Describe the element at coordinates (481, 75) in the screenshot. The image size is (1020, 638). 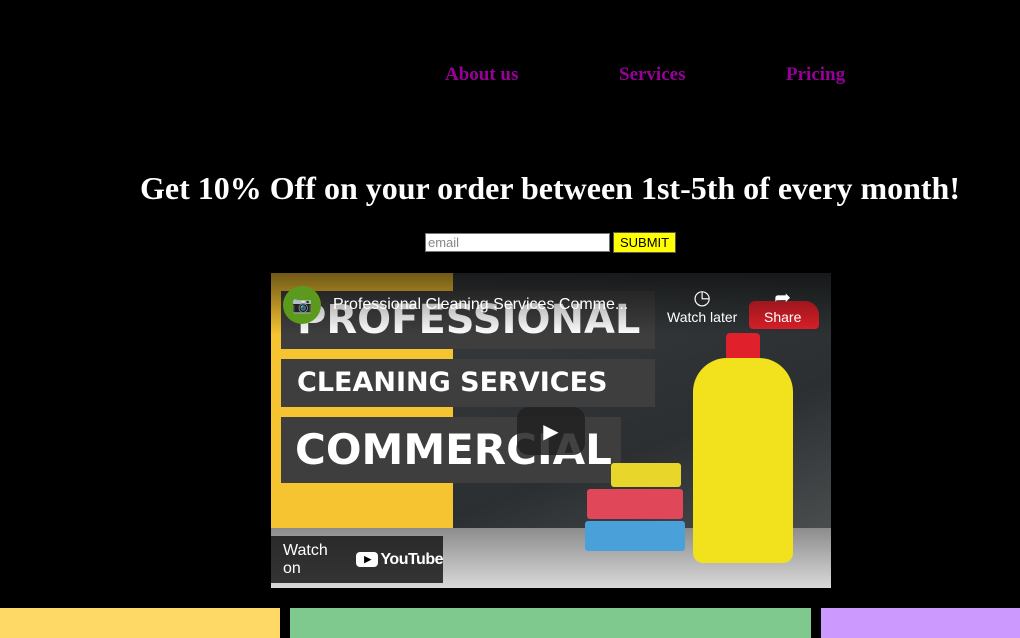
I see `nav-link-about-us: About us` at that location.